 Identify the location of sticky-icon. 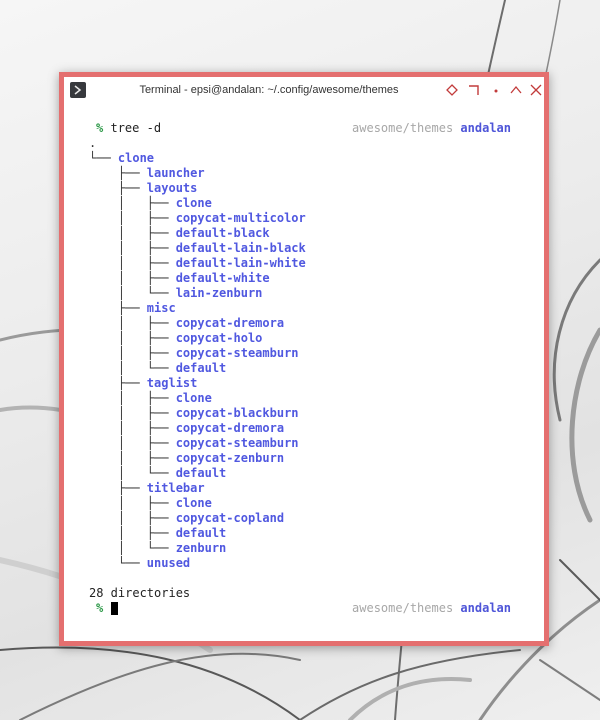
(452, 90).